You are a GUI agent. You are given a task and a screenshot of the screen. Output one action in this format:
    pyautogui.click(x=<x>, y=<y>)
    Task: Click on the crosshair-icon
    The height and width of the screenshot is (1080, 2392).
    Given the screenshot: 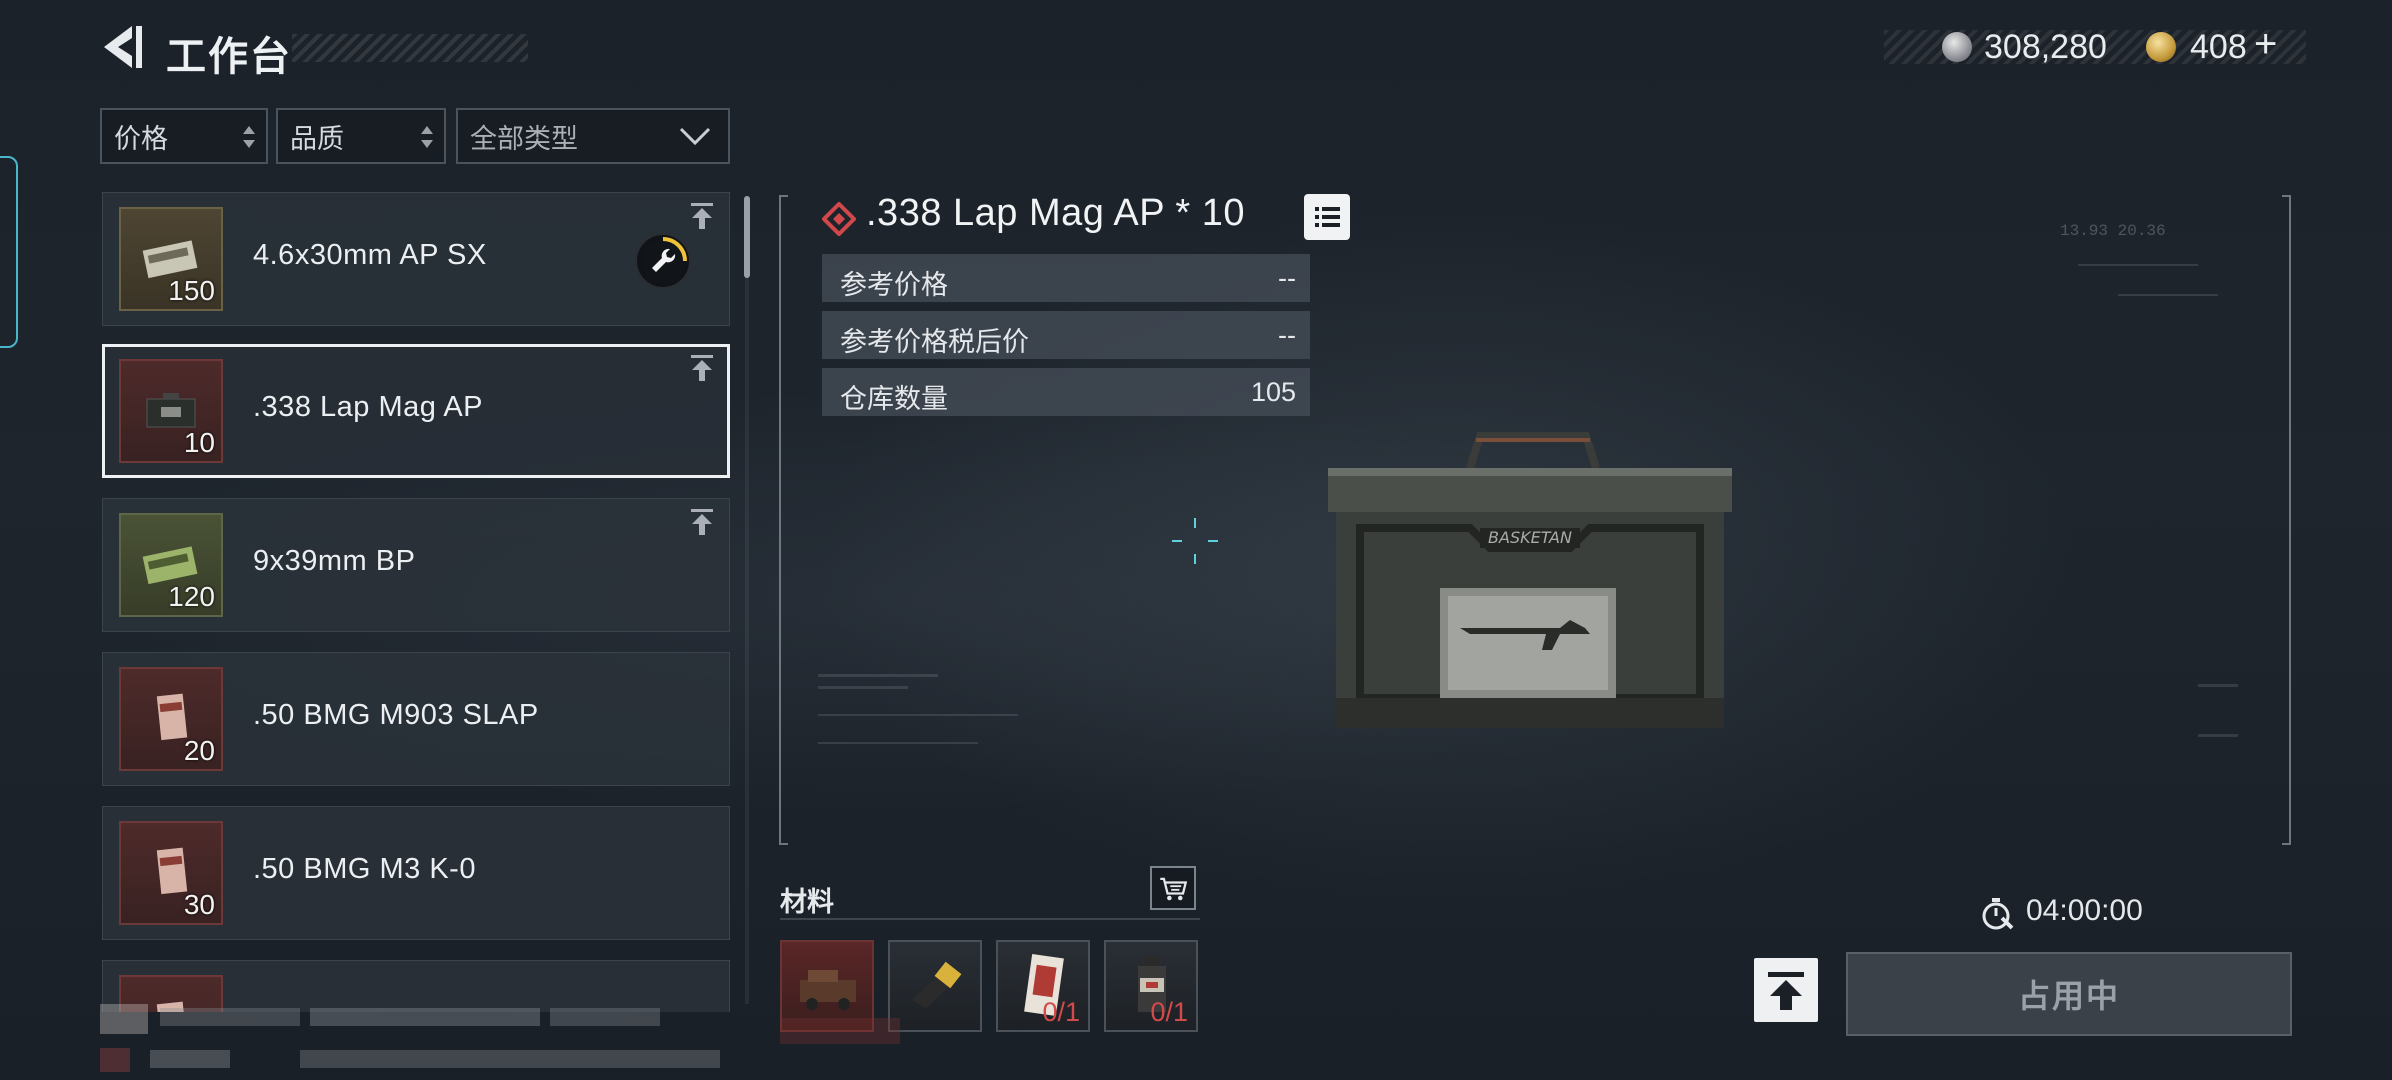 What is the action you would take?
    pyautogui.click(x=1195, y=541)
    